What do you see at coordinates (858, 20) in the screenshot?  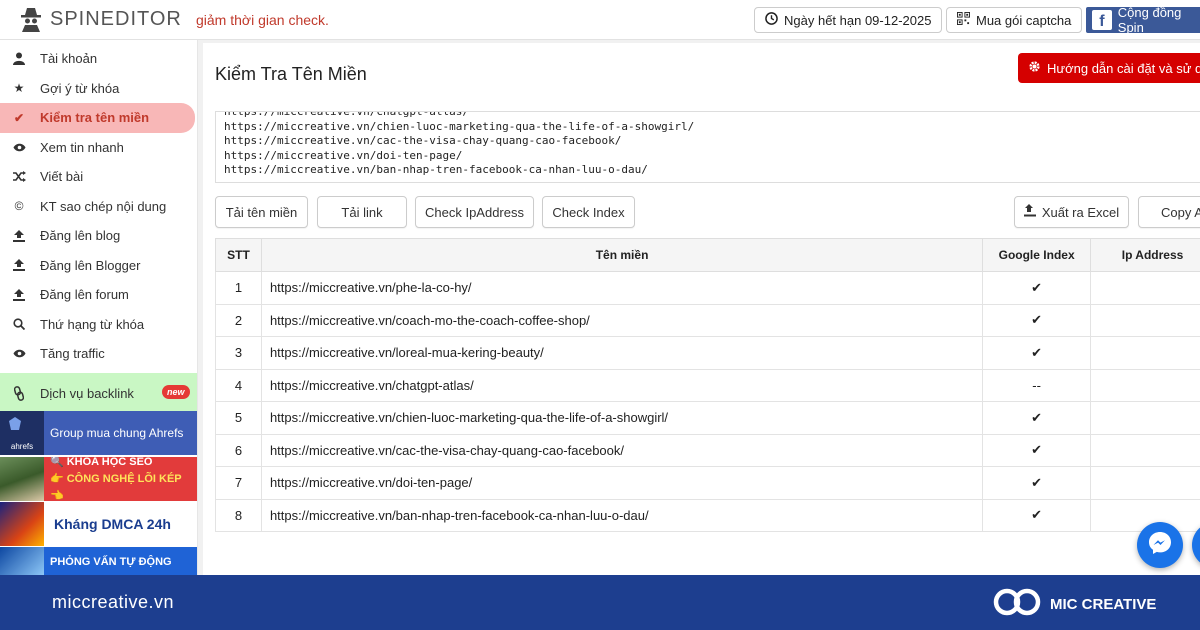 I see `expiry-date-label: Ngày hết hạn 09-12-2025` at bounding box center [858, 20].